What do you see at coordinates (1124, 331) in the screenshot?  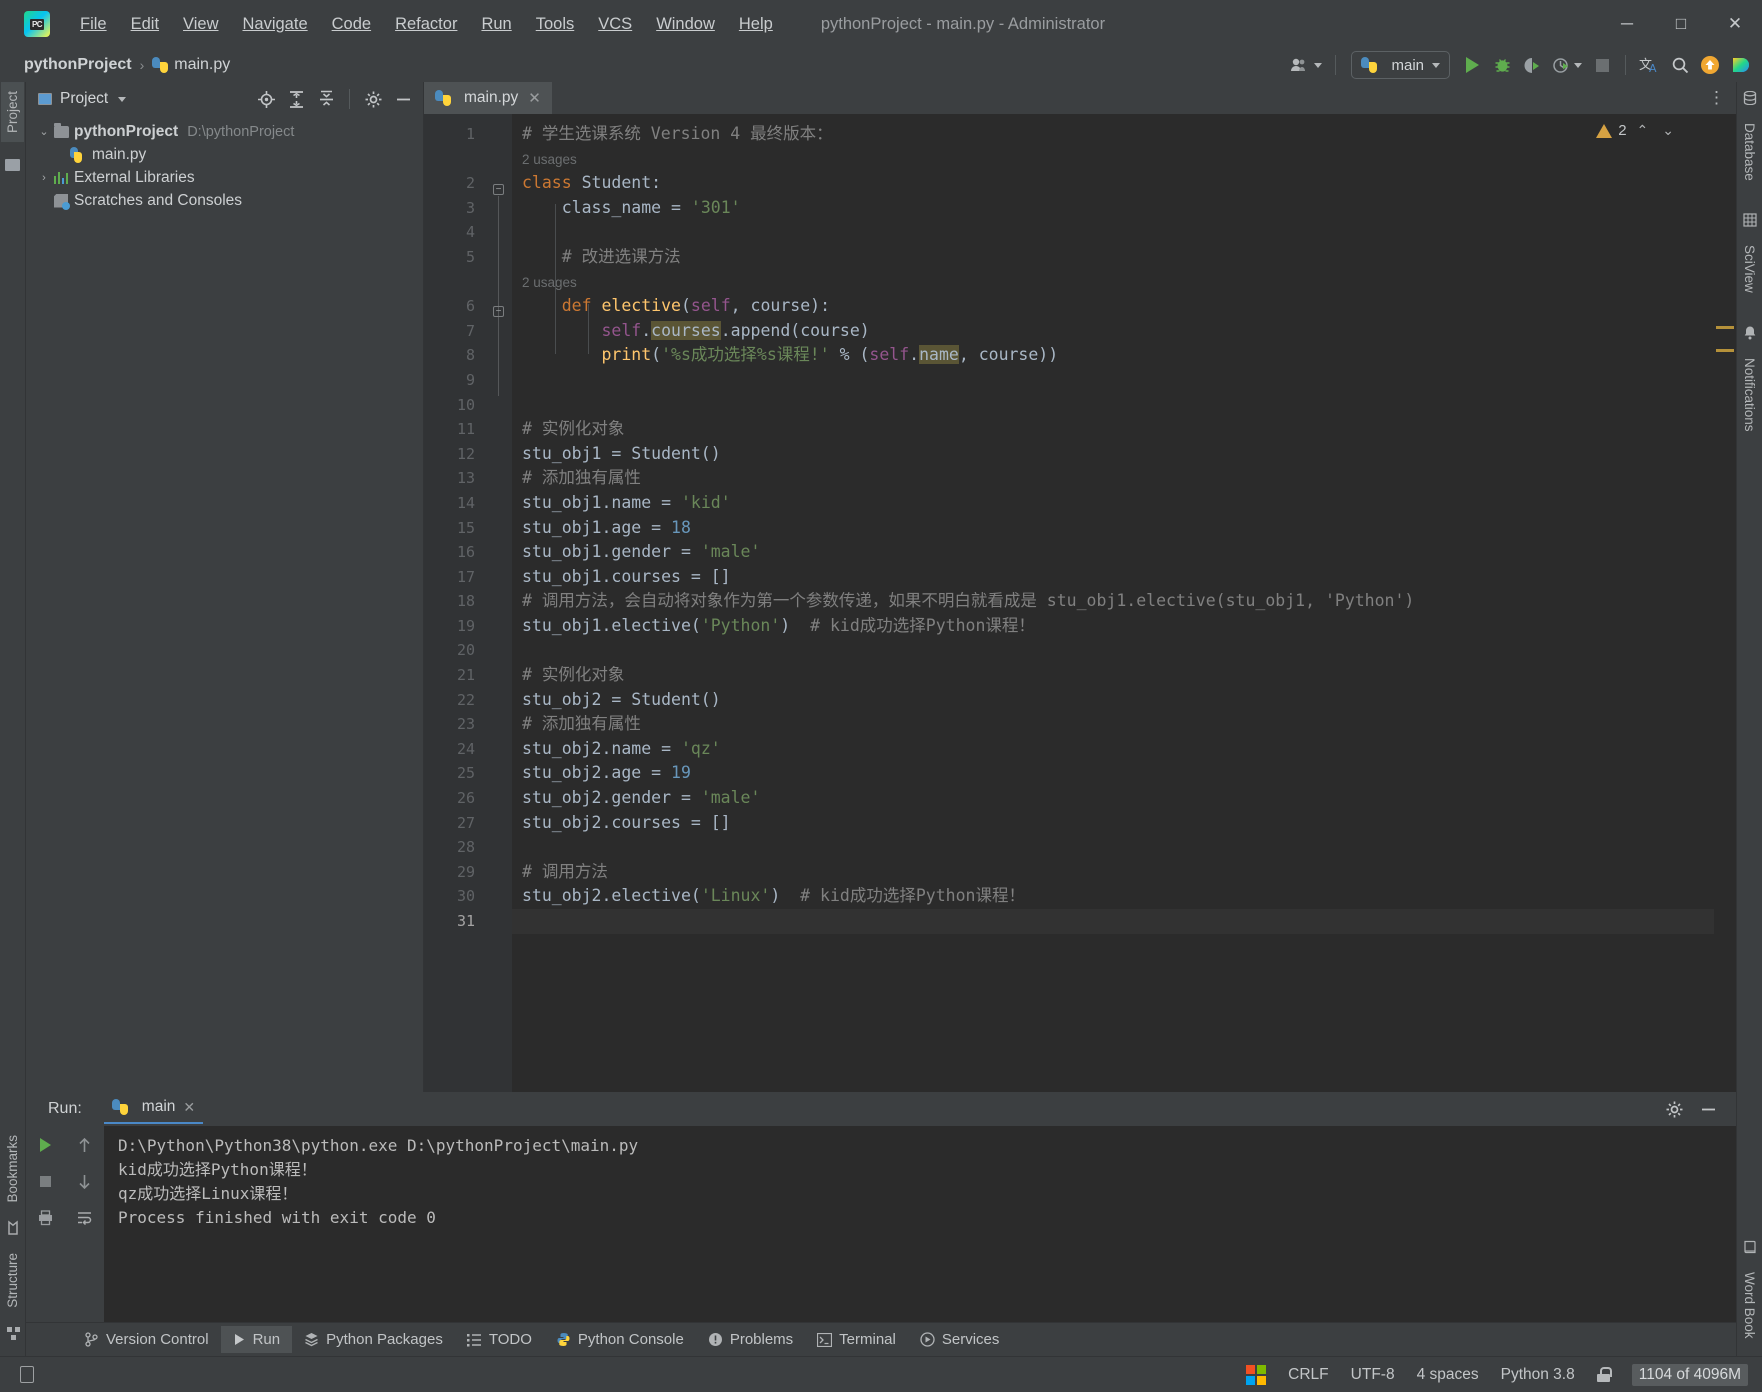 I see `code-line: self.courses.append(course)` at bounding box center [1124, 331].